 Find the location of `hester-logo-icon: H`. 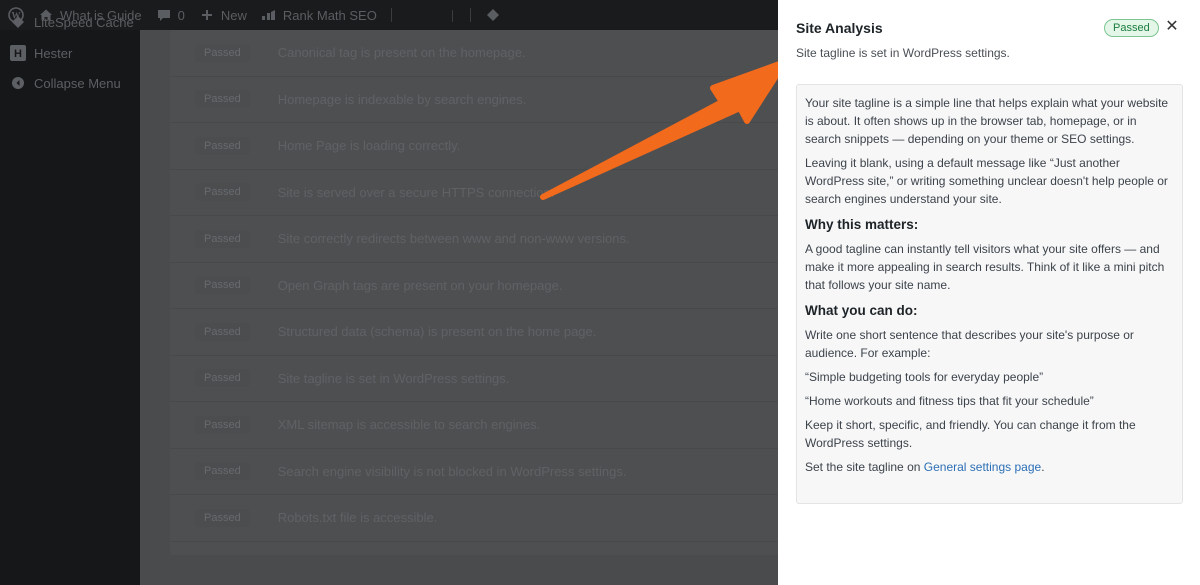

hester-logo-icon: H is located at coordinates (18, 53).